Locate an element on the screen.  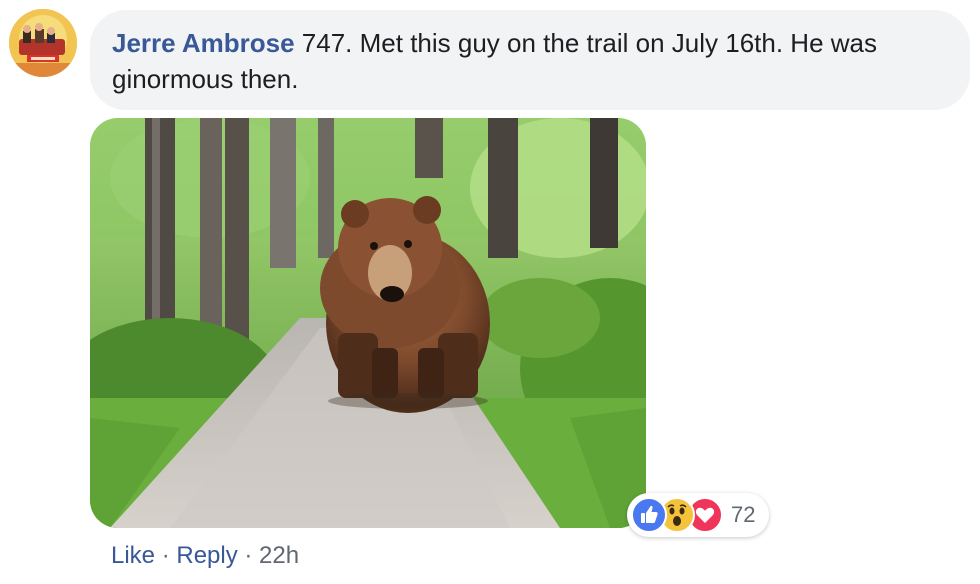
reactions-summary: 72 is located at coordinates (698, 515).